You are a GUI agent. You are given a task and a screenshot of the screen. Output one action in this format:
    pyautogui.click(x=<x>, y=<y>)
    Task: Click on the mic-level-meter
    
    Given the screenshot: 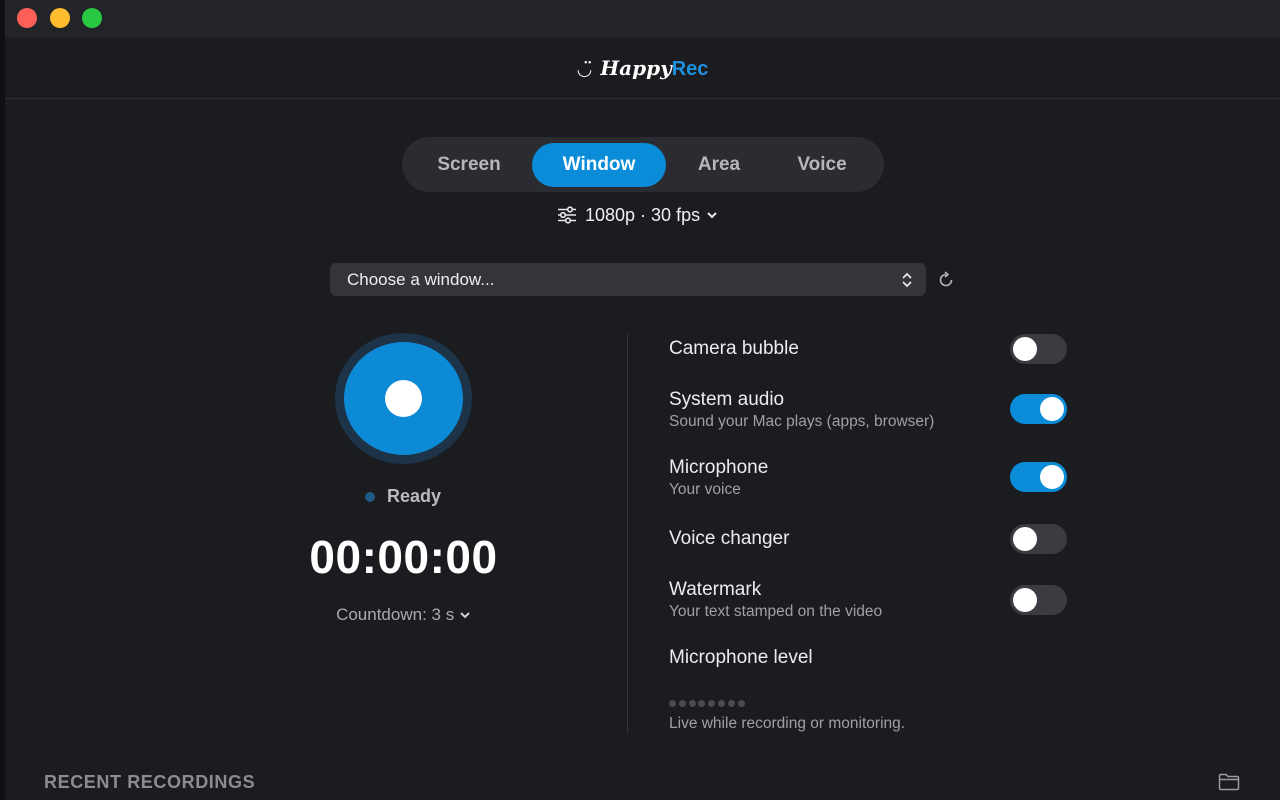 What is the action you would take?
    pyautogui.click(x=708, y=703)
    